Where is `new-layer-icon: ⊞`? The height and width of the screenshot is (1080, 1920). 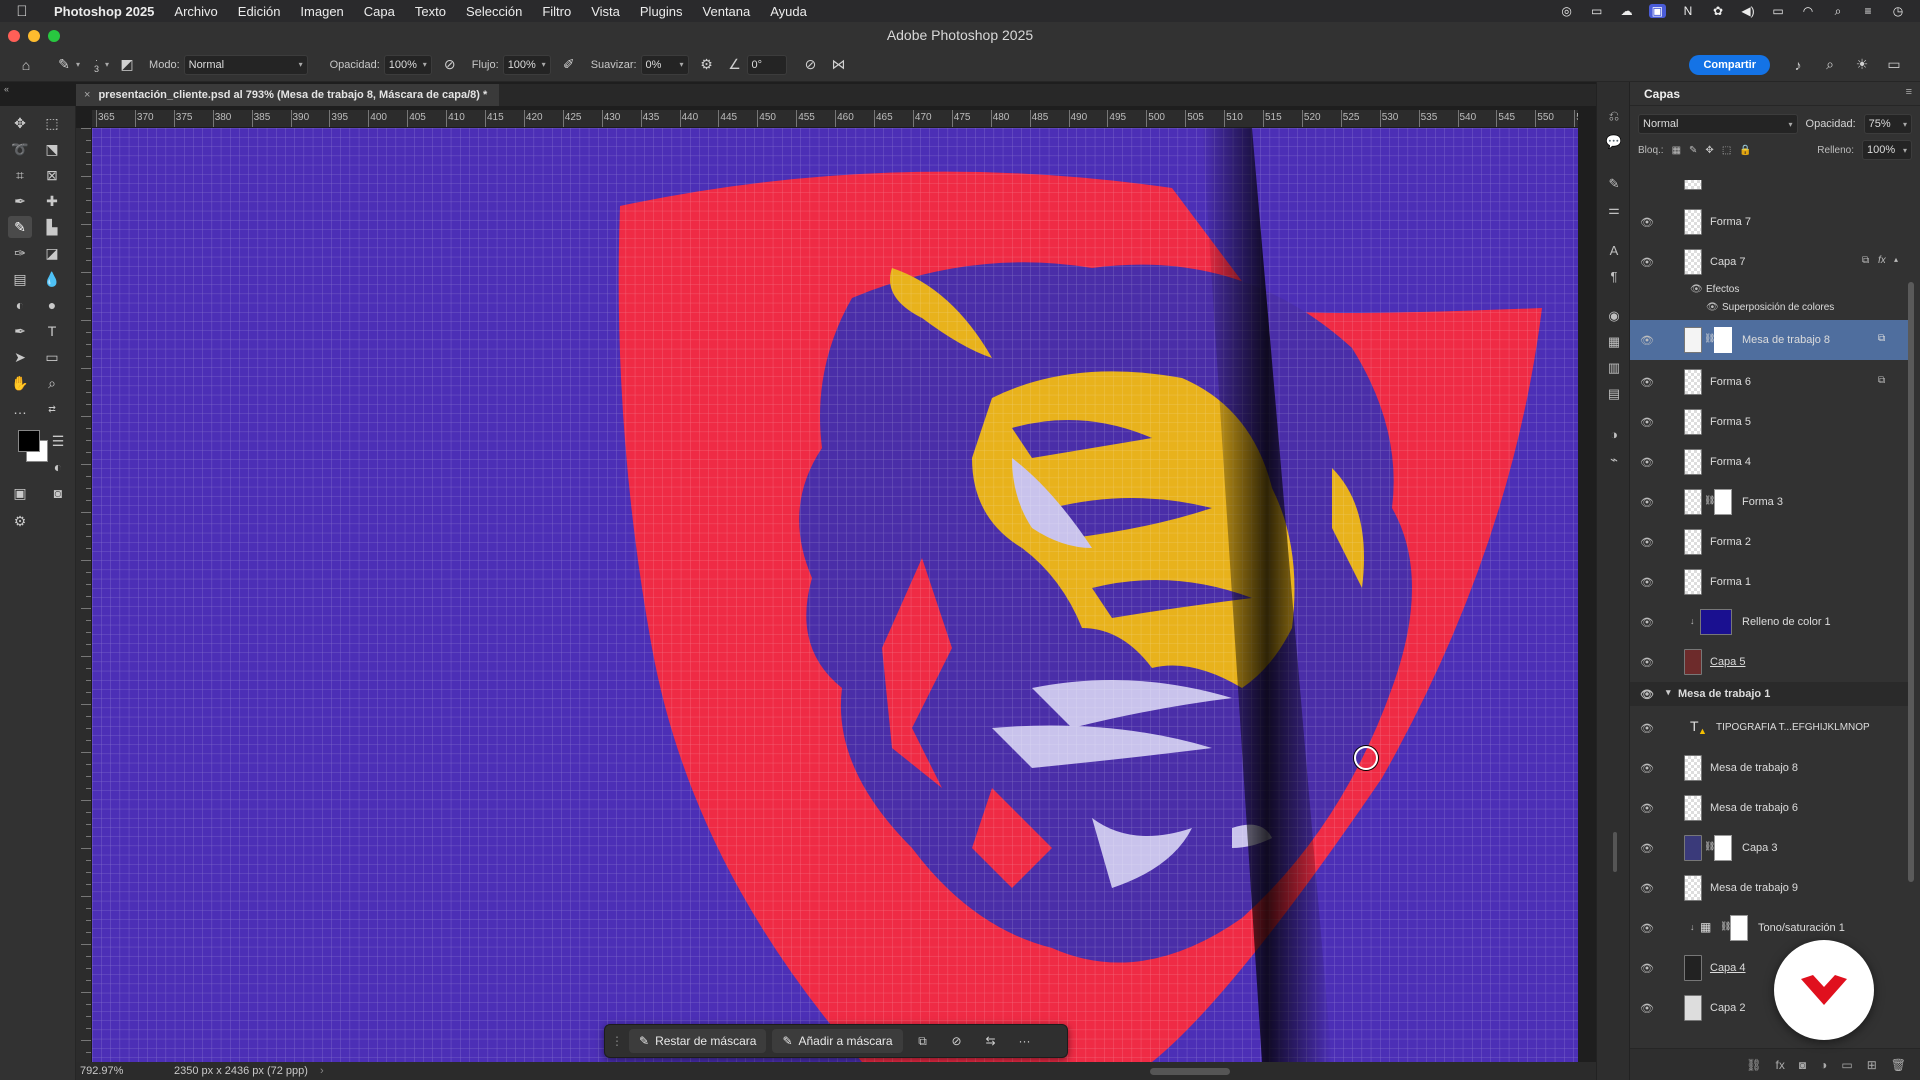 new-layer-icon: ⊞ is located at coordinates (1872, 1065).